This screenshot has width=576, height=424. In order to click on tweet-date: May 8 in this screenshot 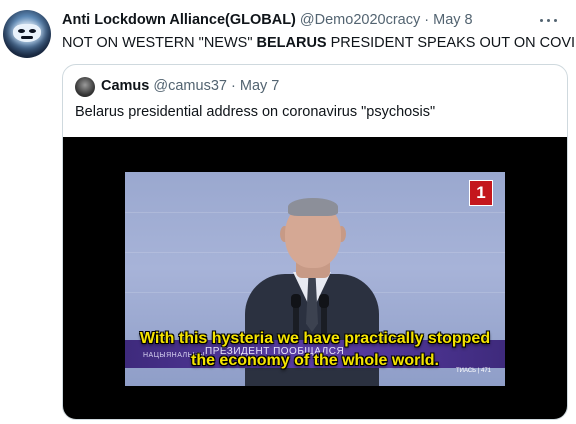, I will do `click(453, 20)`.